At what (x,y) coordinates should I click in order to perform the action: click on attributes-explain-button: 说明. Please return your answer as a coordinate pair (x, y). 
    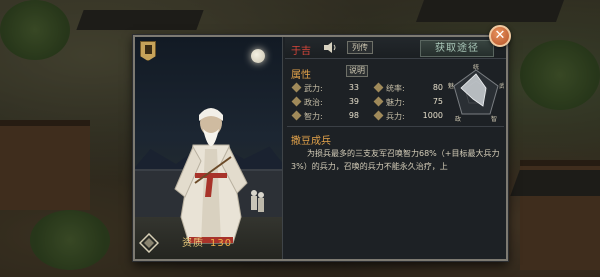
    Looking at the image, I should click on (357, 71).